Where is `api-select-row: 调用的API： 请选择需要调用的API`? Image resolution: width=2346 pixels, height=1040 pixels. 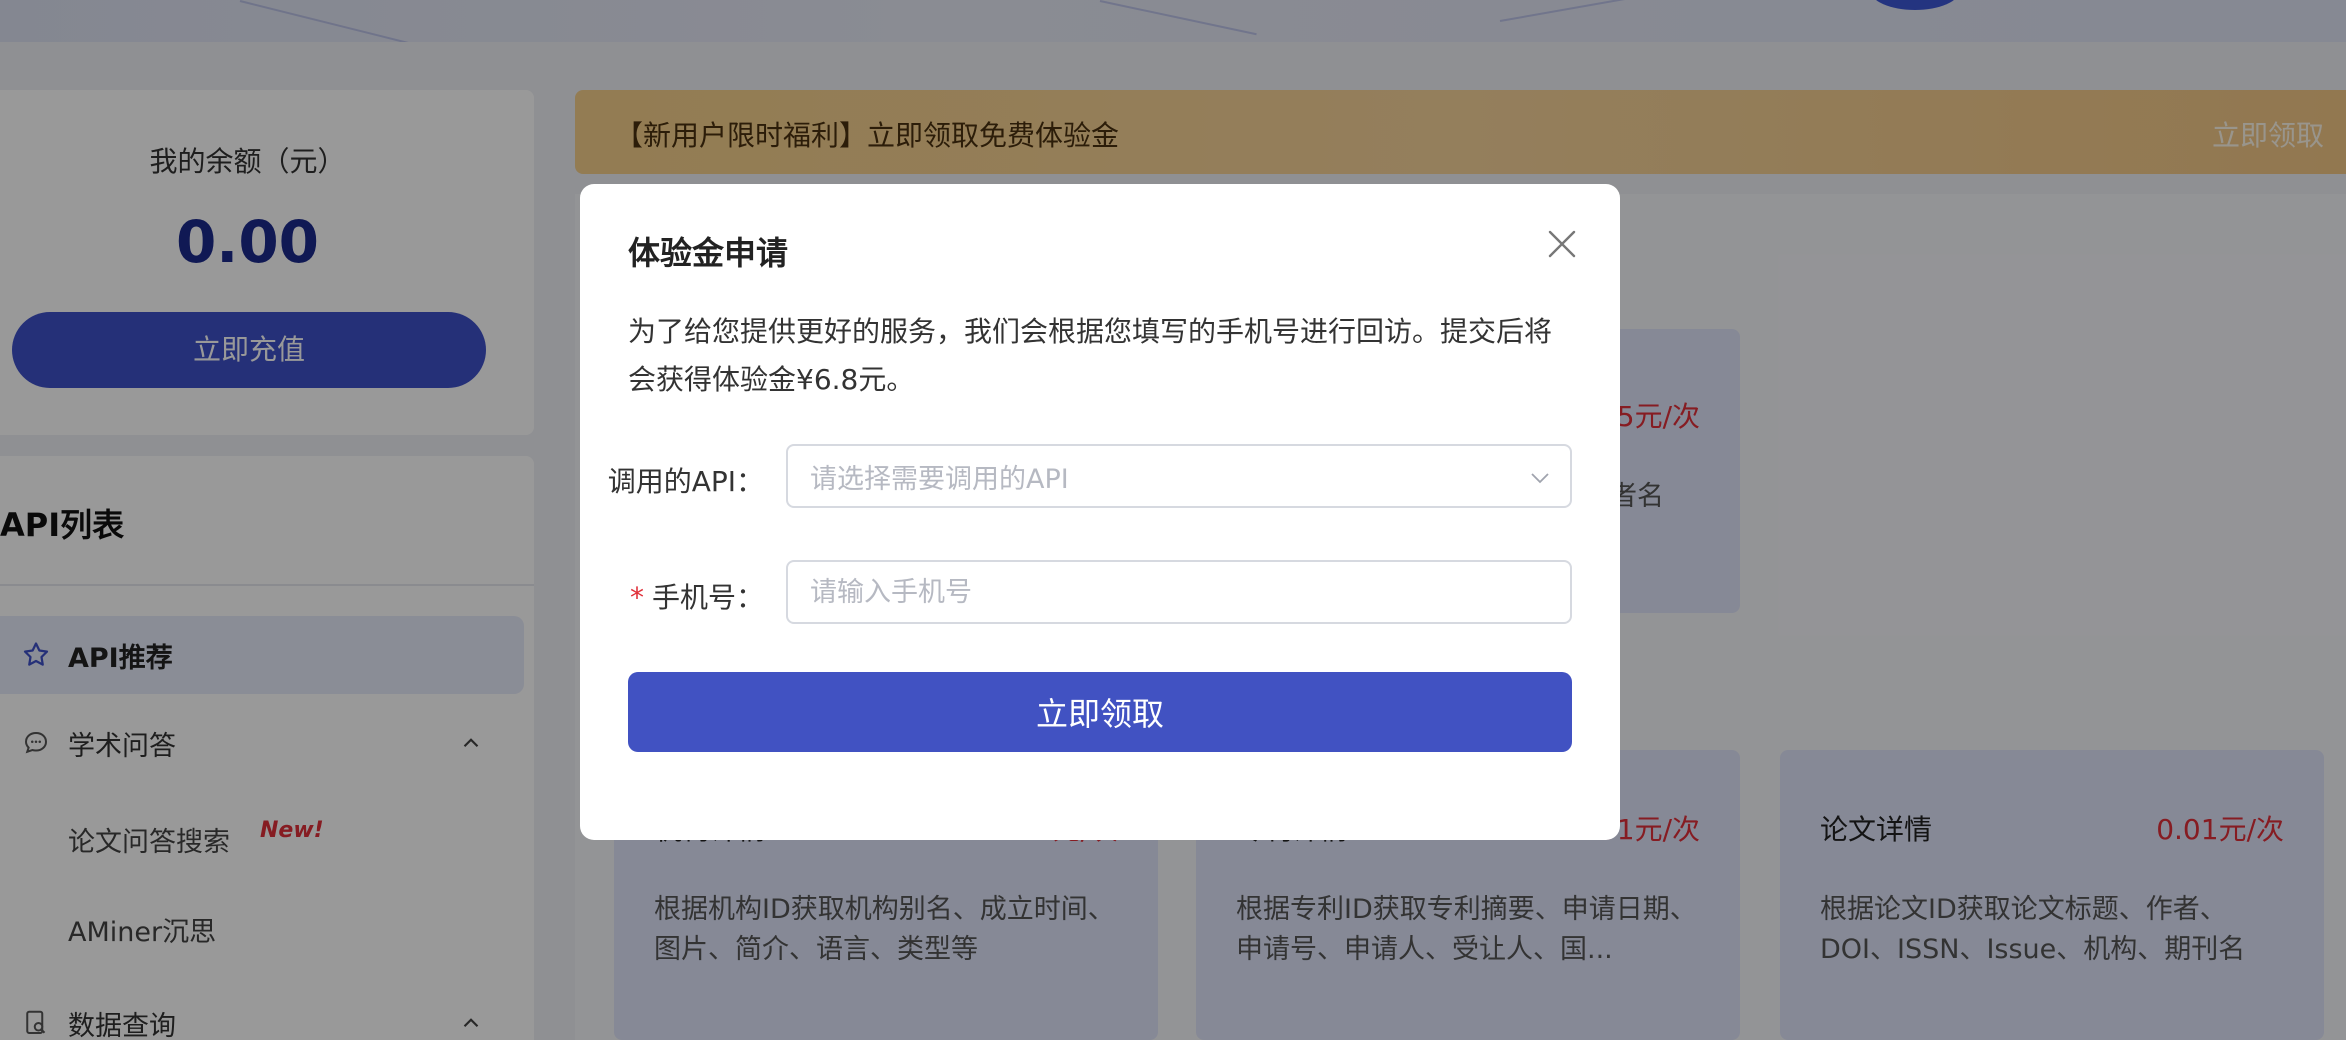
api-select-row: 调用的API： 请选择需要调用的API is located at coordinates (1090, 476).